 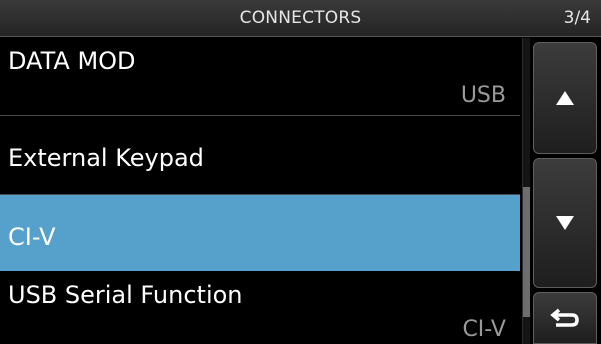 What do you see at coordinates (483, 95) in the screenshot?
I see `menu-item-value: USB` at bounding box center [483, 95].